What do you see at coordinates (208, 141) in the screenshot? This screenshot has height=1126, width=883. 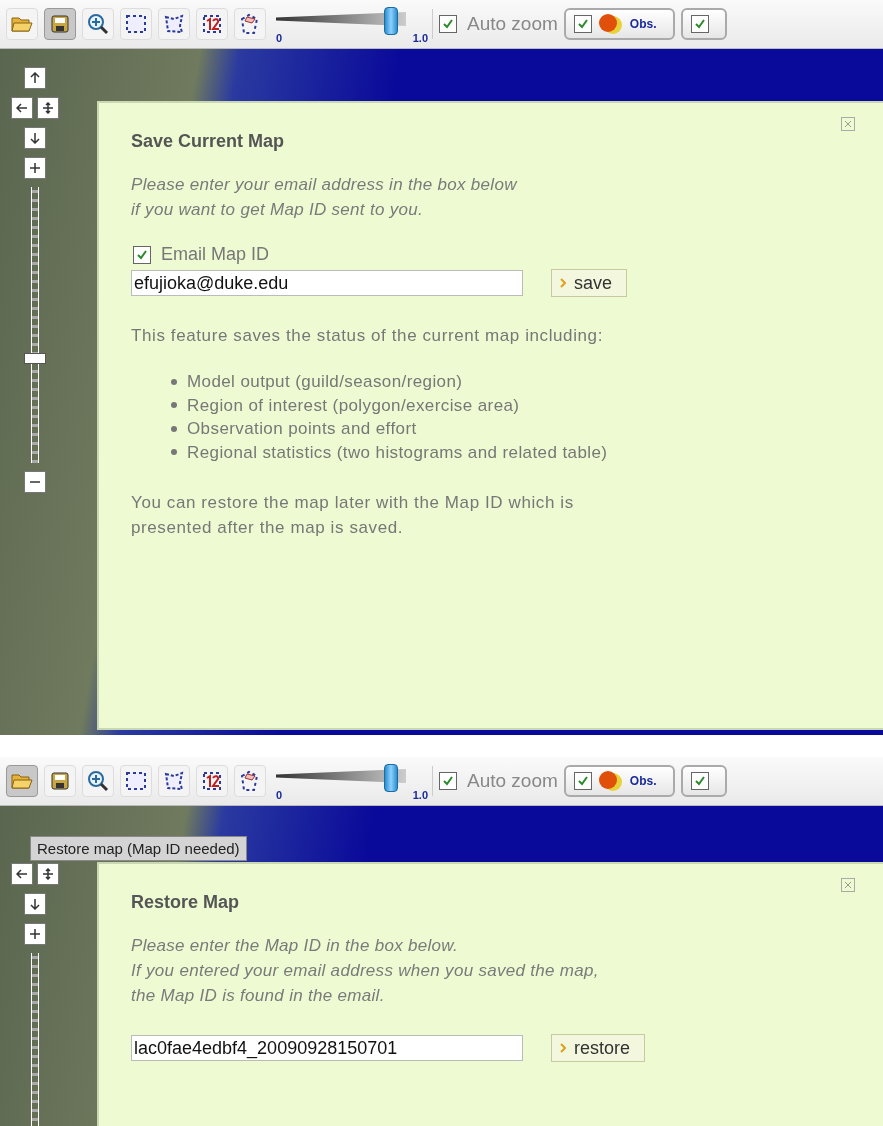 I see `dialog-title: Save Current Map` at bounding box center [208, 141].